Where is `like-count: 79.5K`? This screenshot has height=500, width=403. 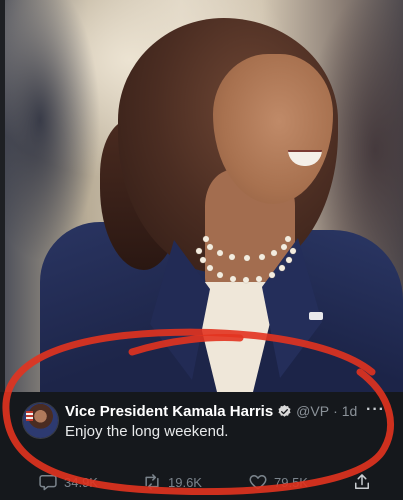 like-count: 79.5K is located at coordinates (291, 482).